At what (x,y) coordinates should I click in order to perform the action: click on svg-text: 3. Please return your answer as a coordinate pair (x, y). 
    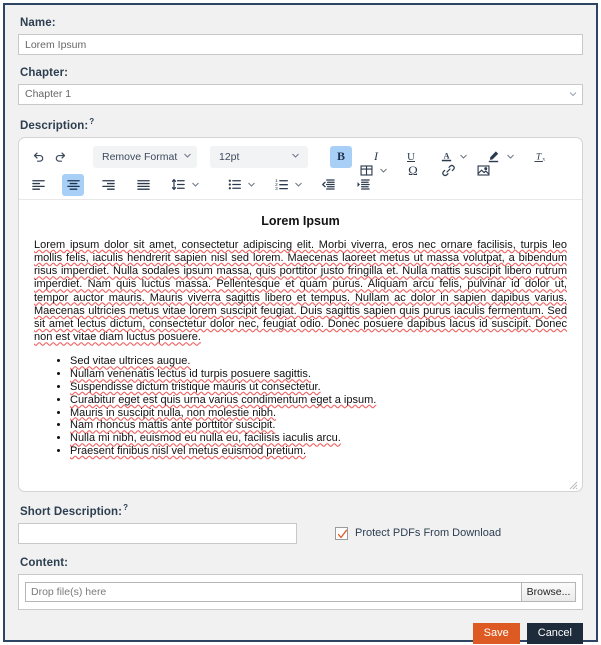
    Looking at the image, I should click on (276, 188).